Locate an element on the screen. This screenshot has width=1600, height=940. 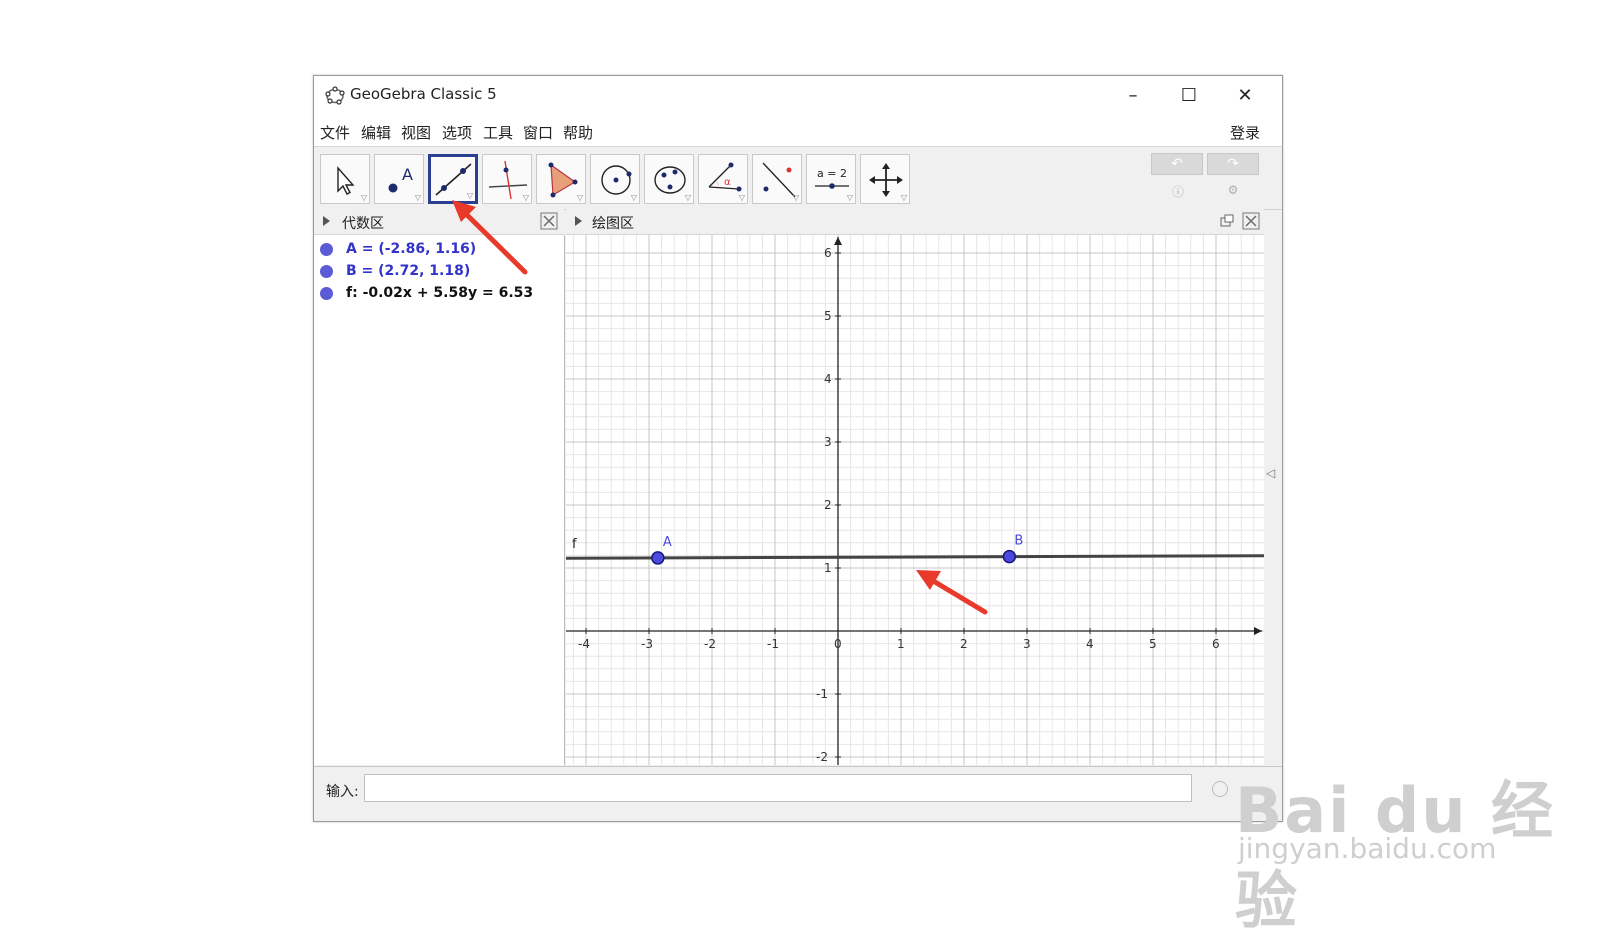
tool-circle: ▽ is located at coordinates (615, 179).